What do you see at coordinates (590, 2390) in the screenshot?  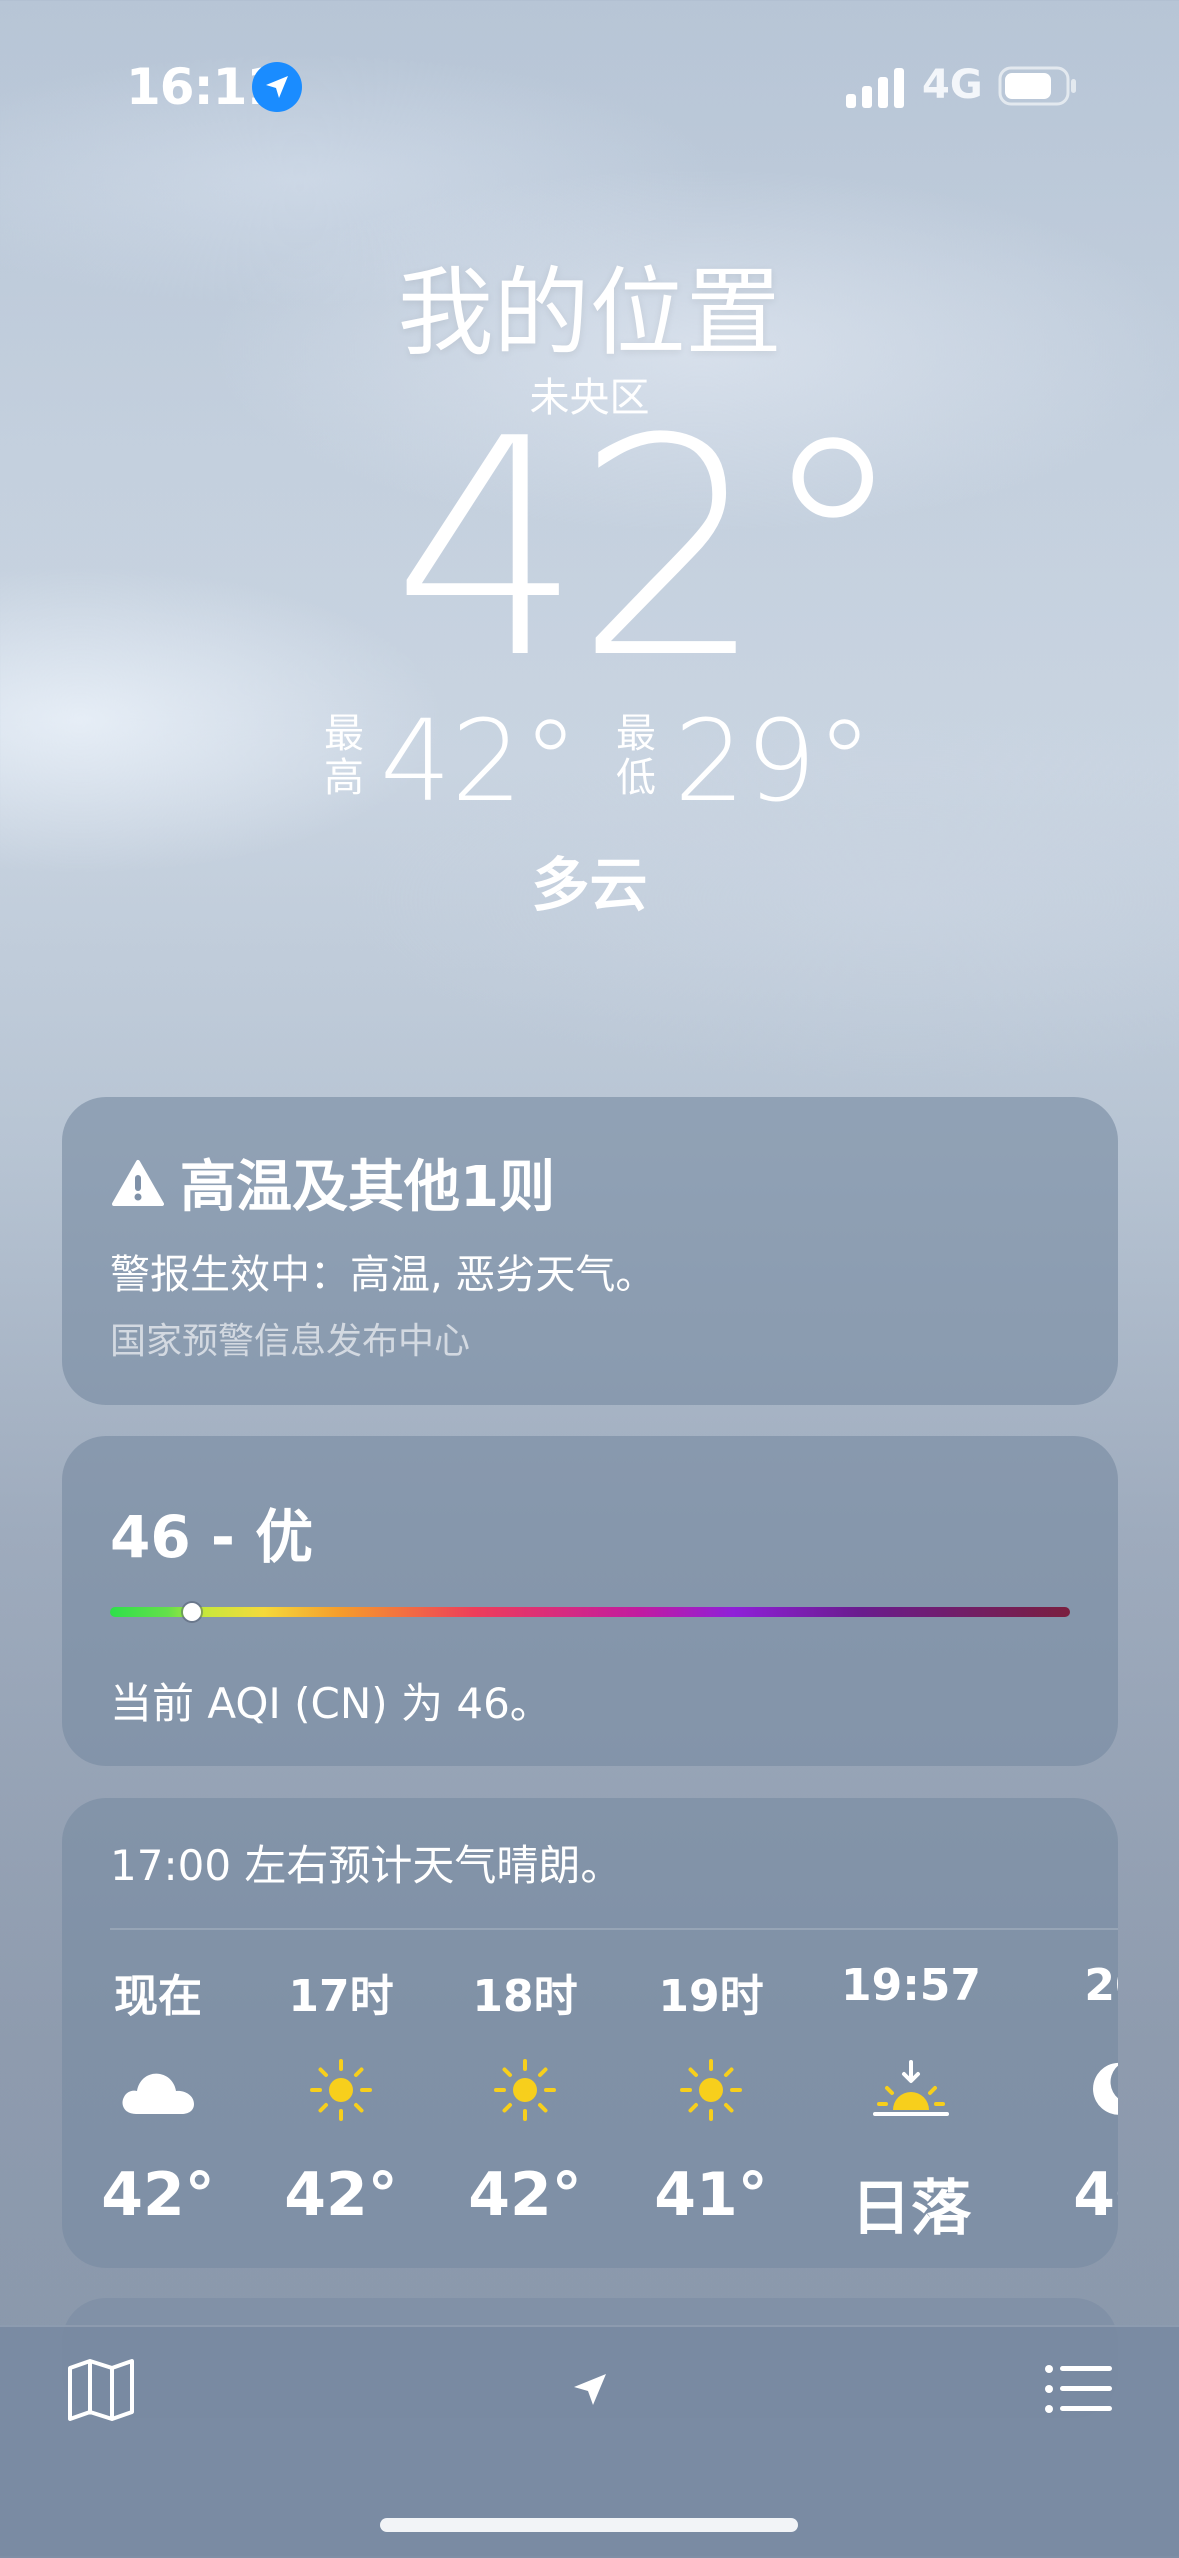 I see `current-location-icon` at bounding box center [590, 2390].